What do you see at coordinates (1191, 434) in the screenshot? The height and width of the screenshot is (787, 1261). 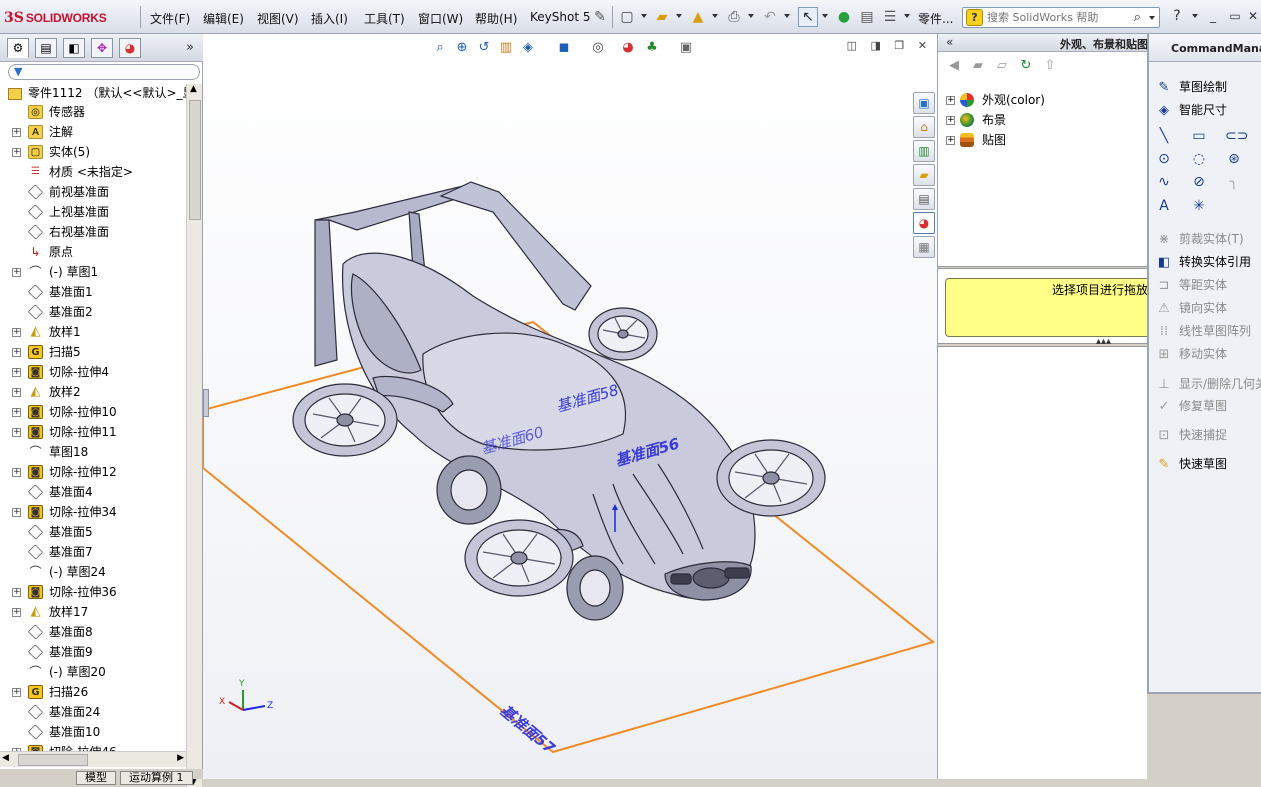 I see `quick-snap-button: ⊡ 快速捕捉` at bounding box center [1191, 434].